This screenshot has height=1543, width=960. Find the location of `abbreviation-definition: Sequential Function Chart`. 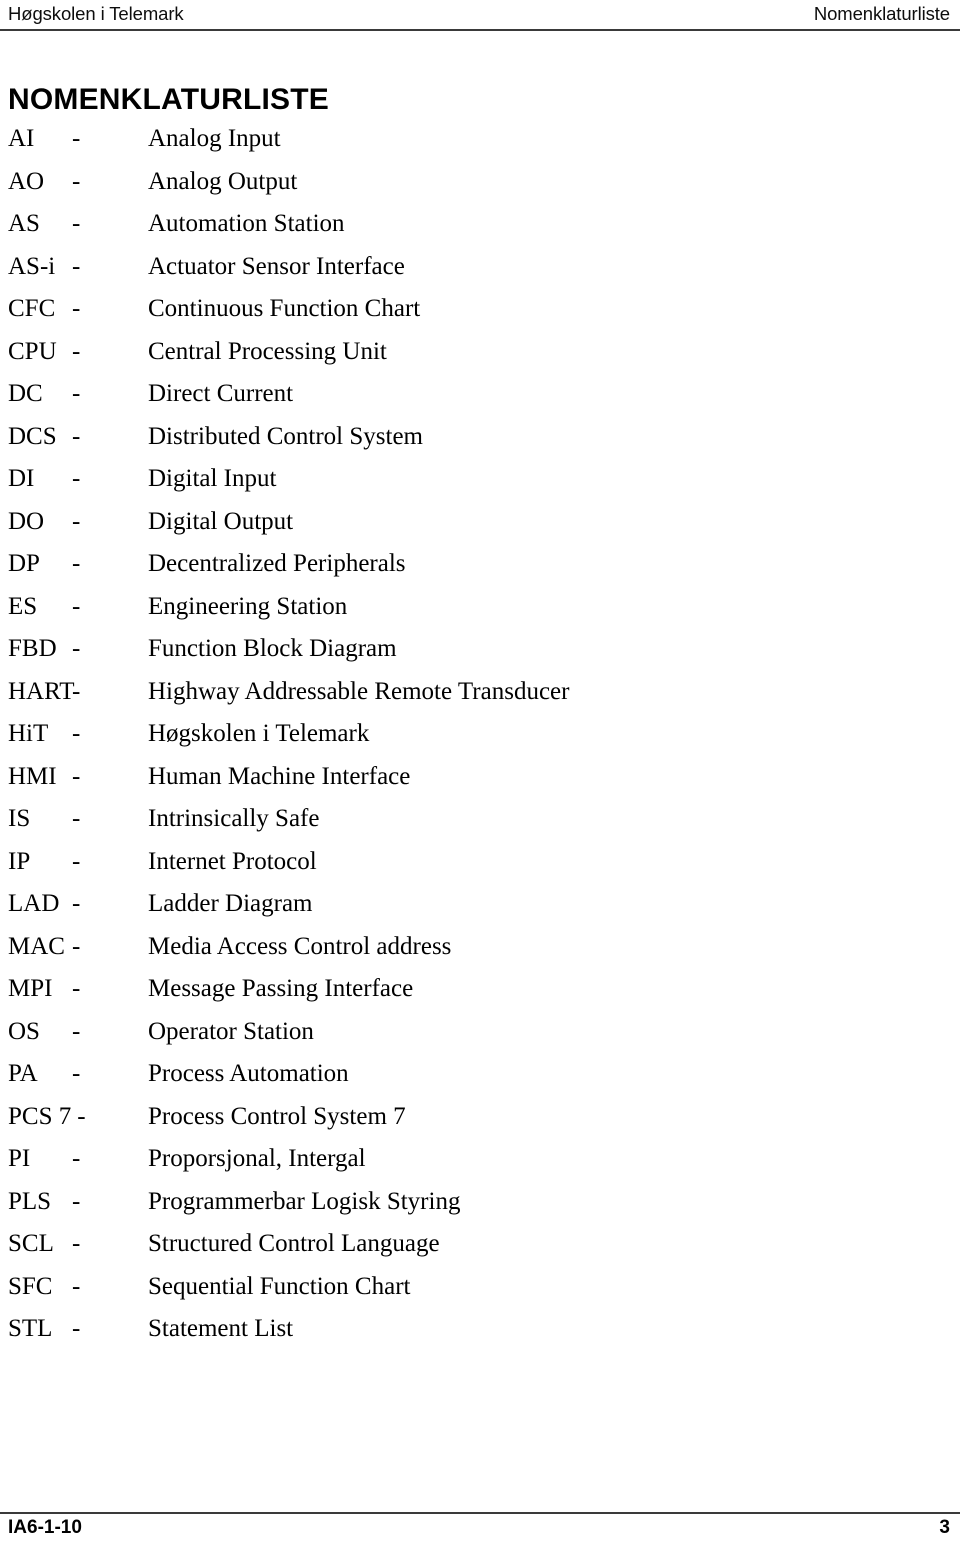

abbreviation-definition: Sequential Function Chart is located at coordinates (279, 1286).